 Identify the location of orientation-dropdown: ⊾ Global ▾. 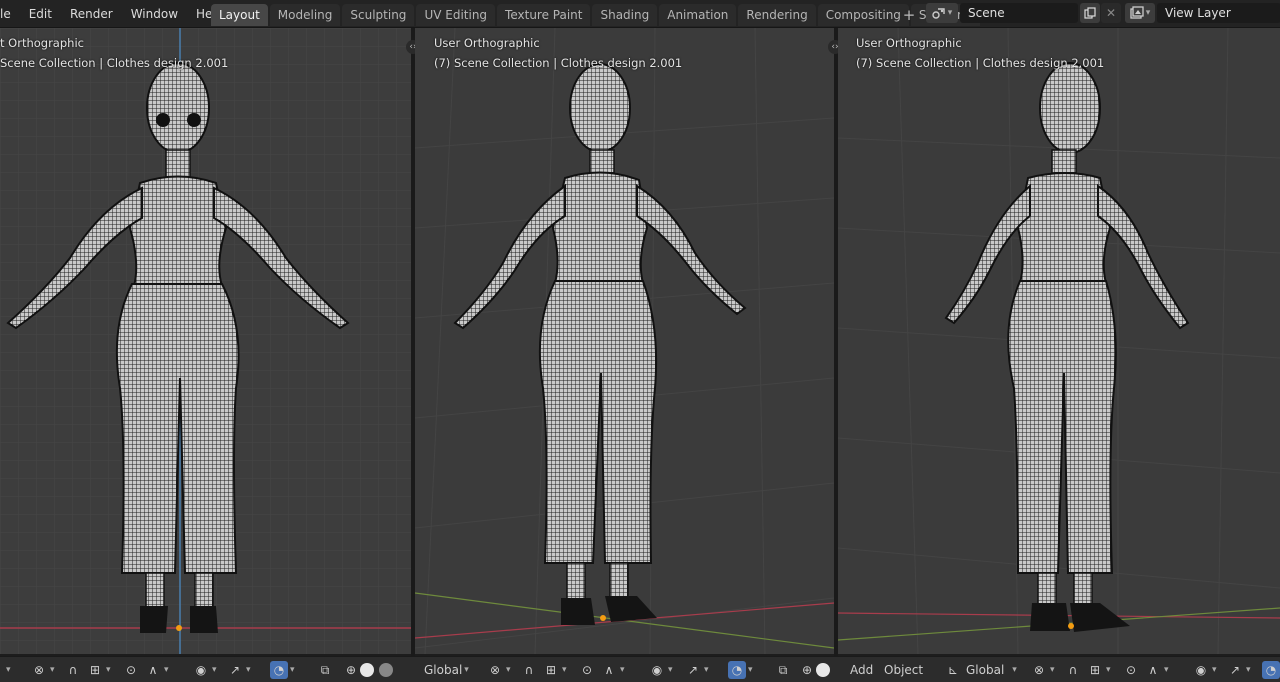
(980, 670).